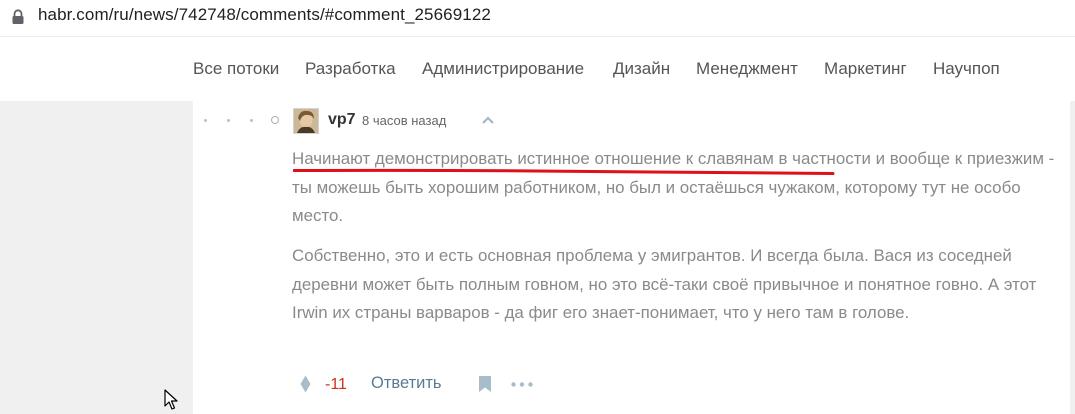 Image resolution: width=1075 pixels, height=414 pixels. Describe the element at coordinates (522, 384) in the screenshot. I see `more-dots-icon` at that location.